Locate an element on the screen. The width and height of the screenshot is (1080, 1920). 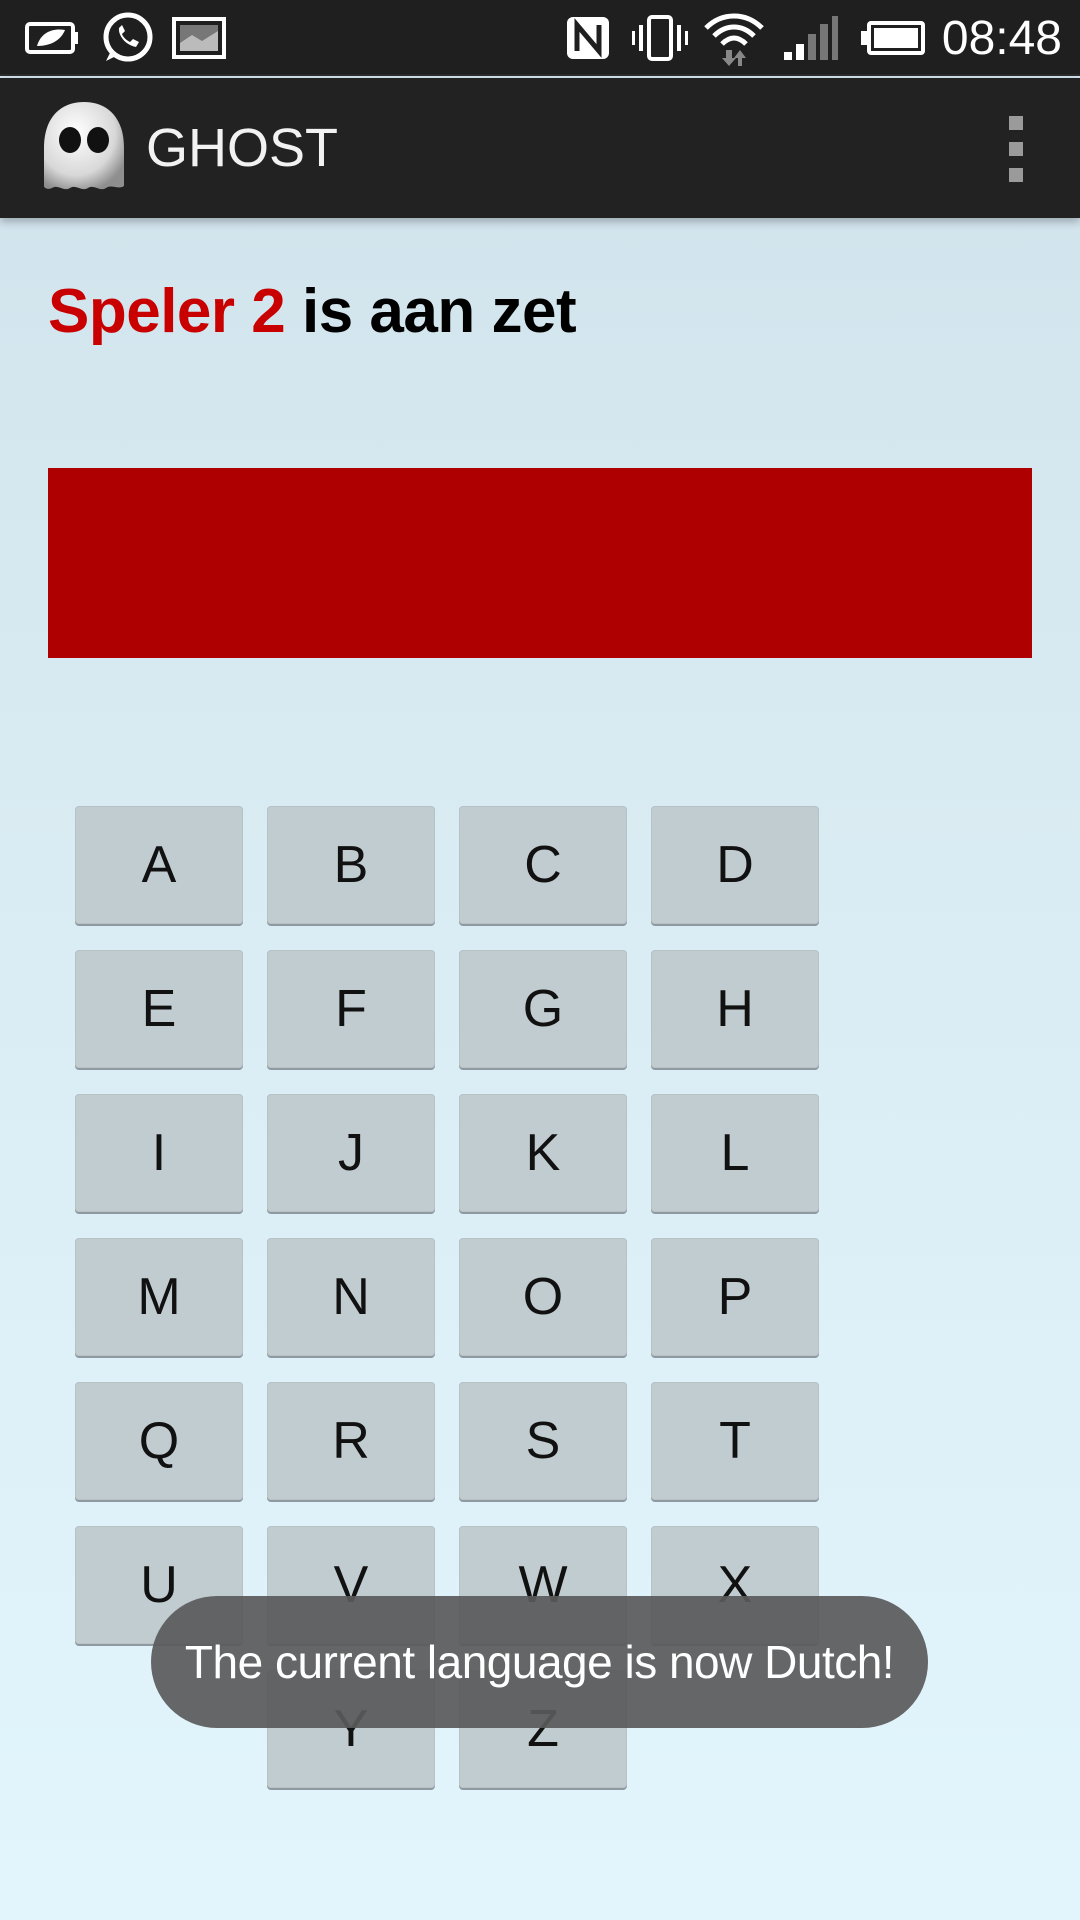
key-b: B is located at coordinates (351, 865).